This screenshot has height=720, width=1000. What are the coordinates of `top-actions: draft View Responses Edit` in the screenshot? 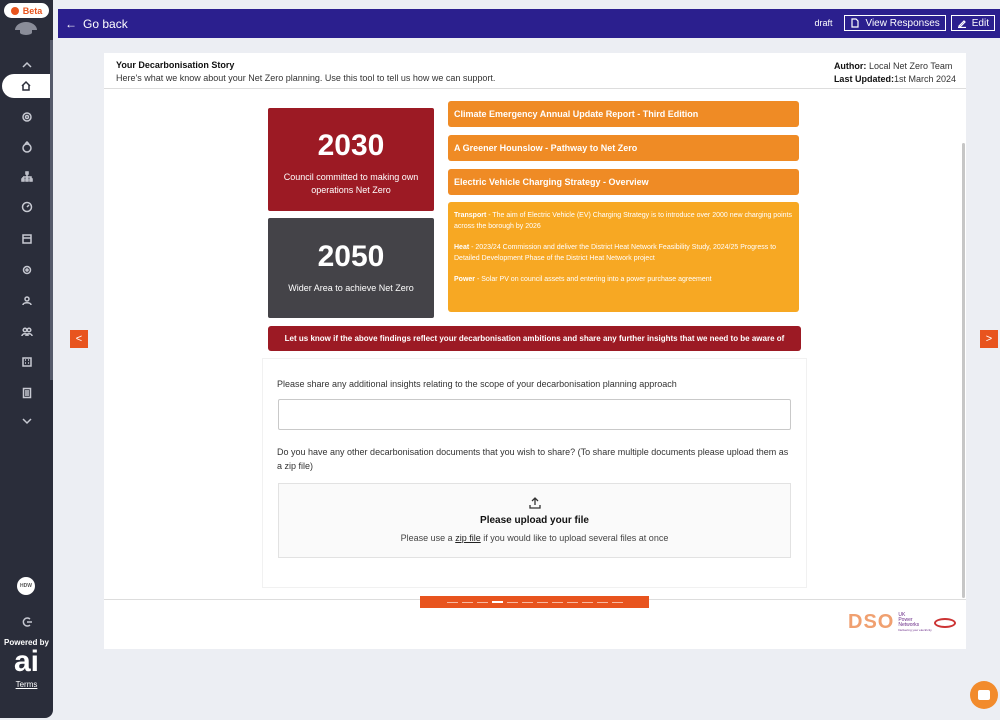 It's located at (907, 23).